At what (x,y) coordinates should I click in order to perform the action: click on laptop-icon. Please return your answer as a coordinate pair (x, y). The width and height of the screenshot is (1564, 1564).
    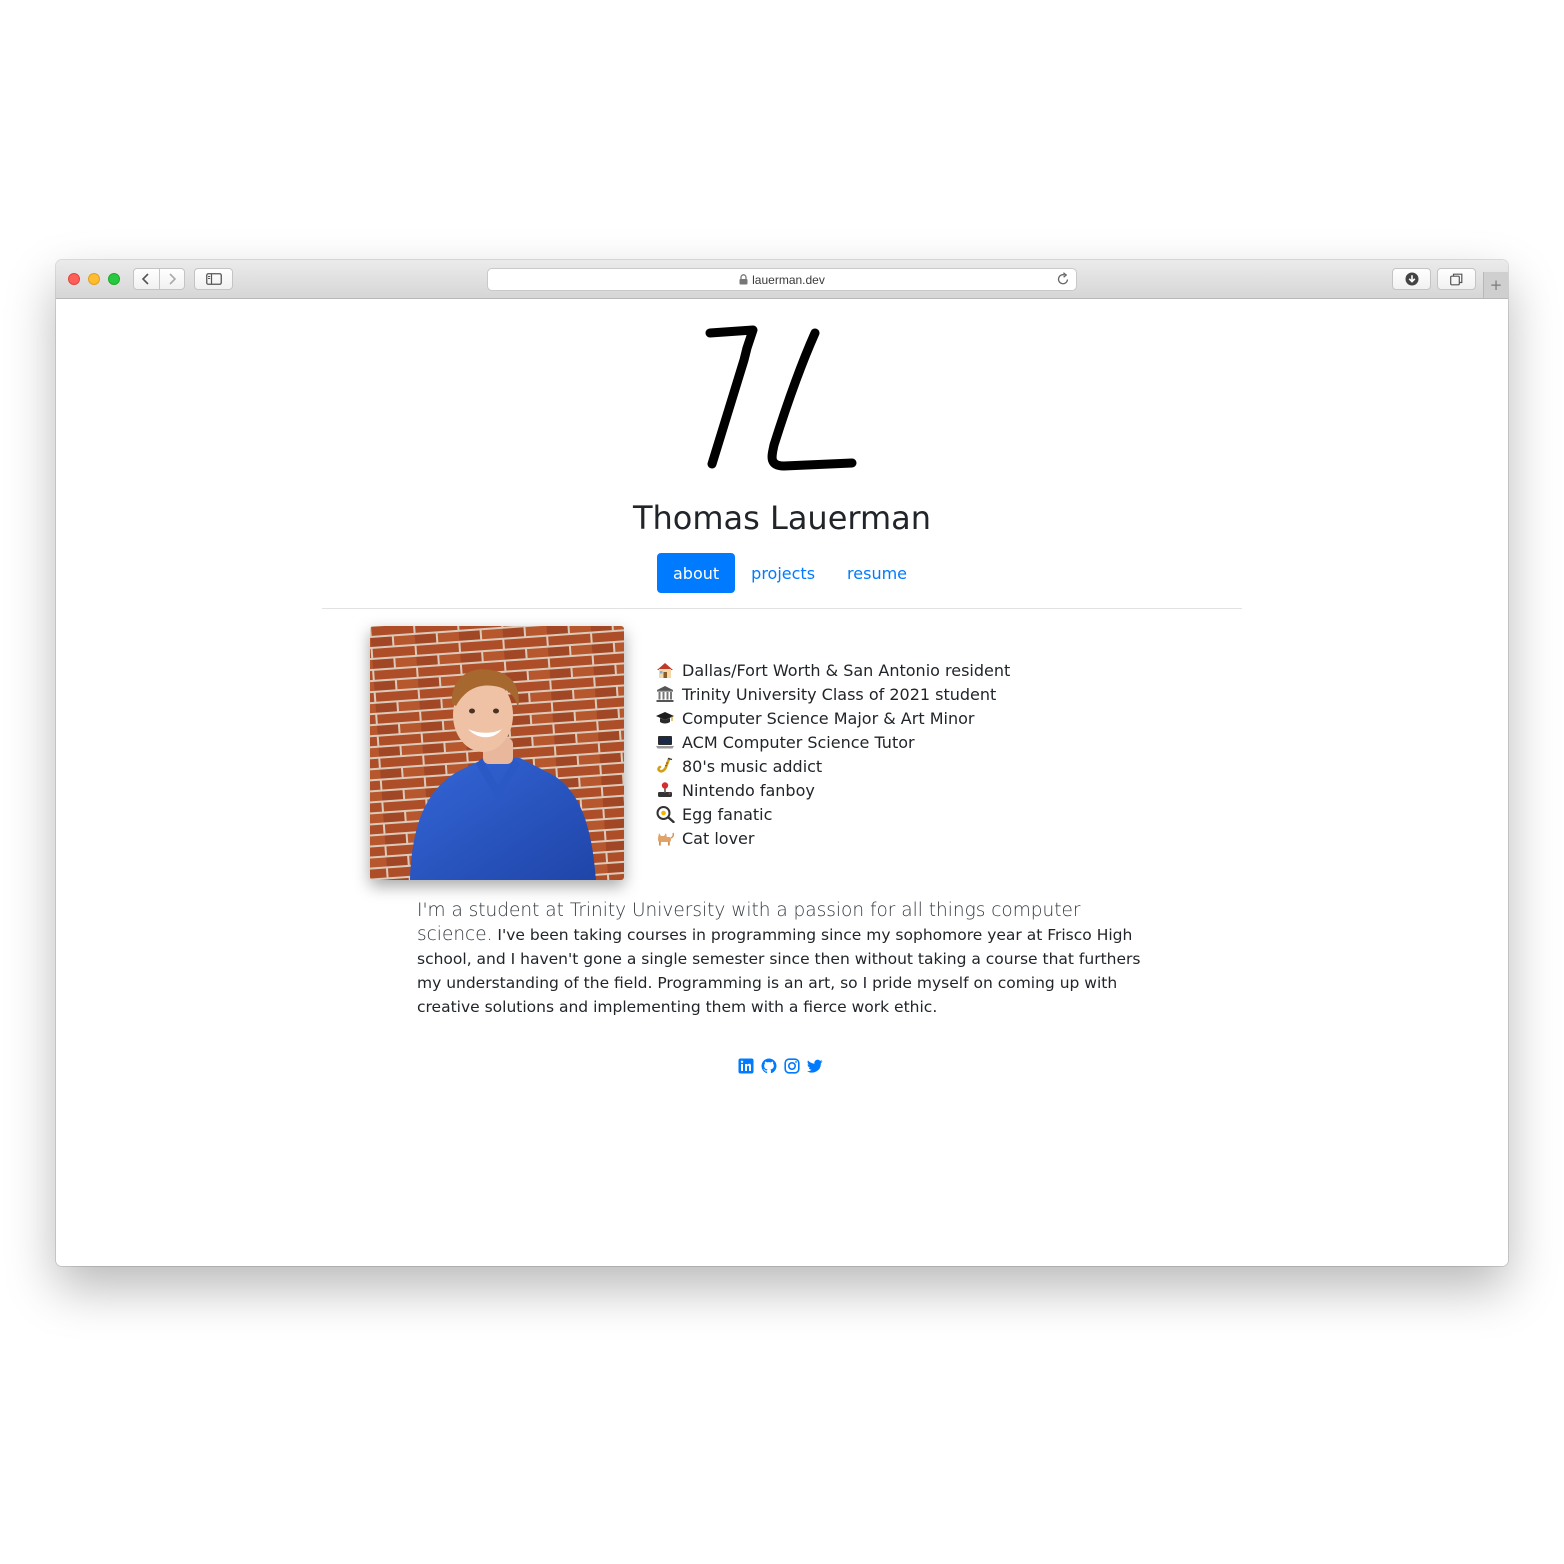
    Looking at the image, I should click on (665, 742).